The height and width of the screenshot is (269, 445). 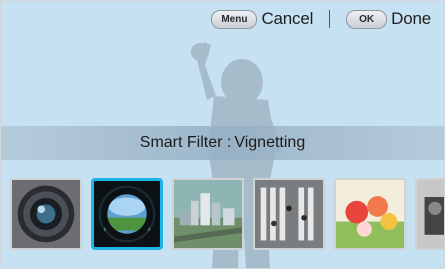 I want to click on monochrome-image, so click(x=431, y=214).